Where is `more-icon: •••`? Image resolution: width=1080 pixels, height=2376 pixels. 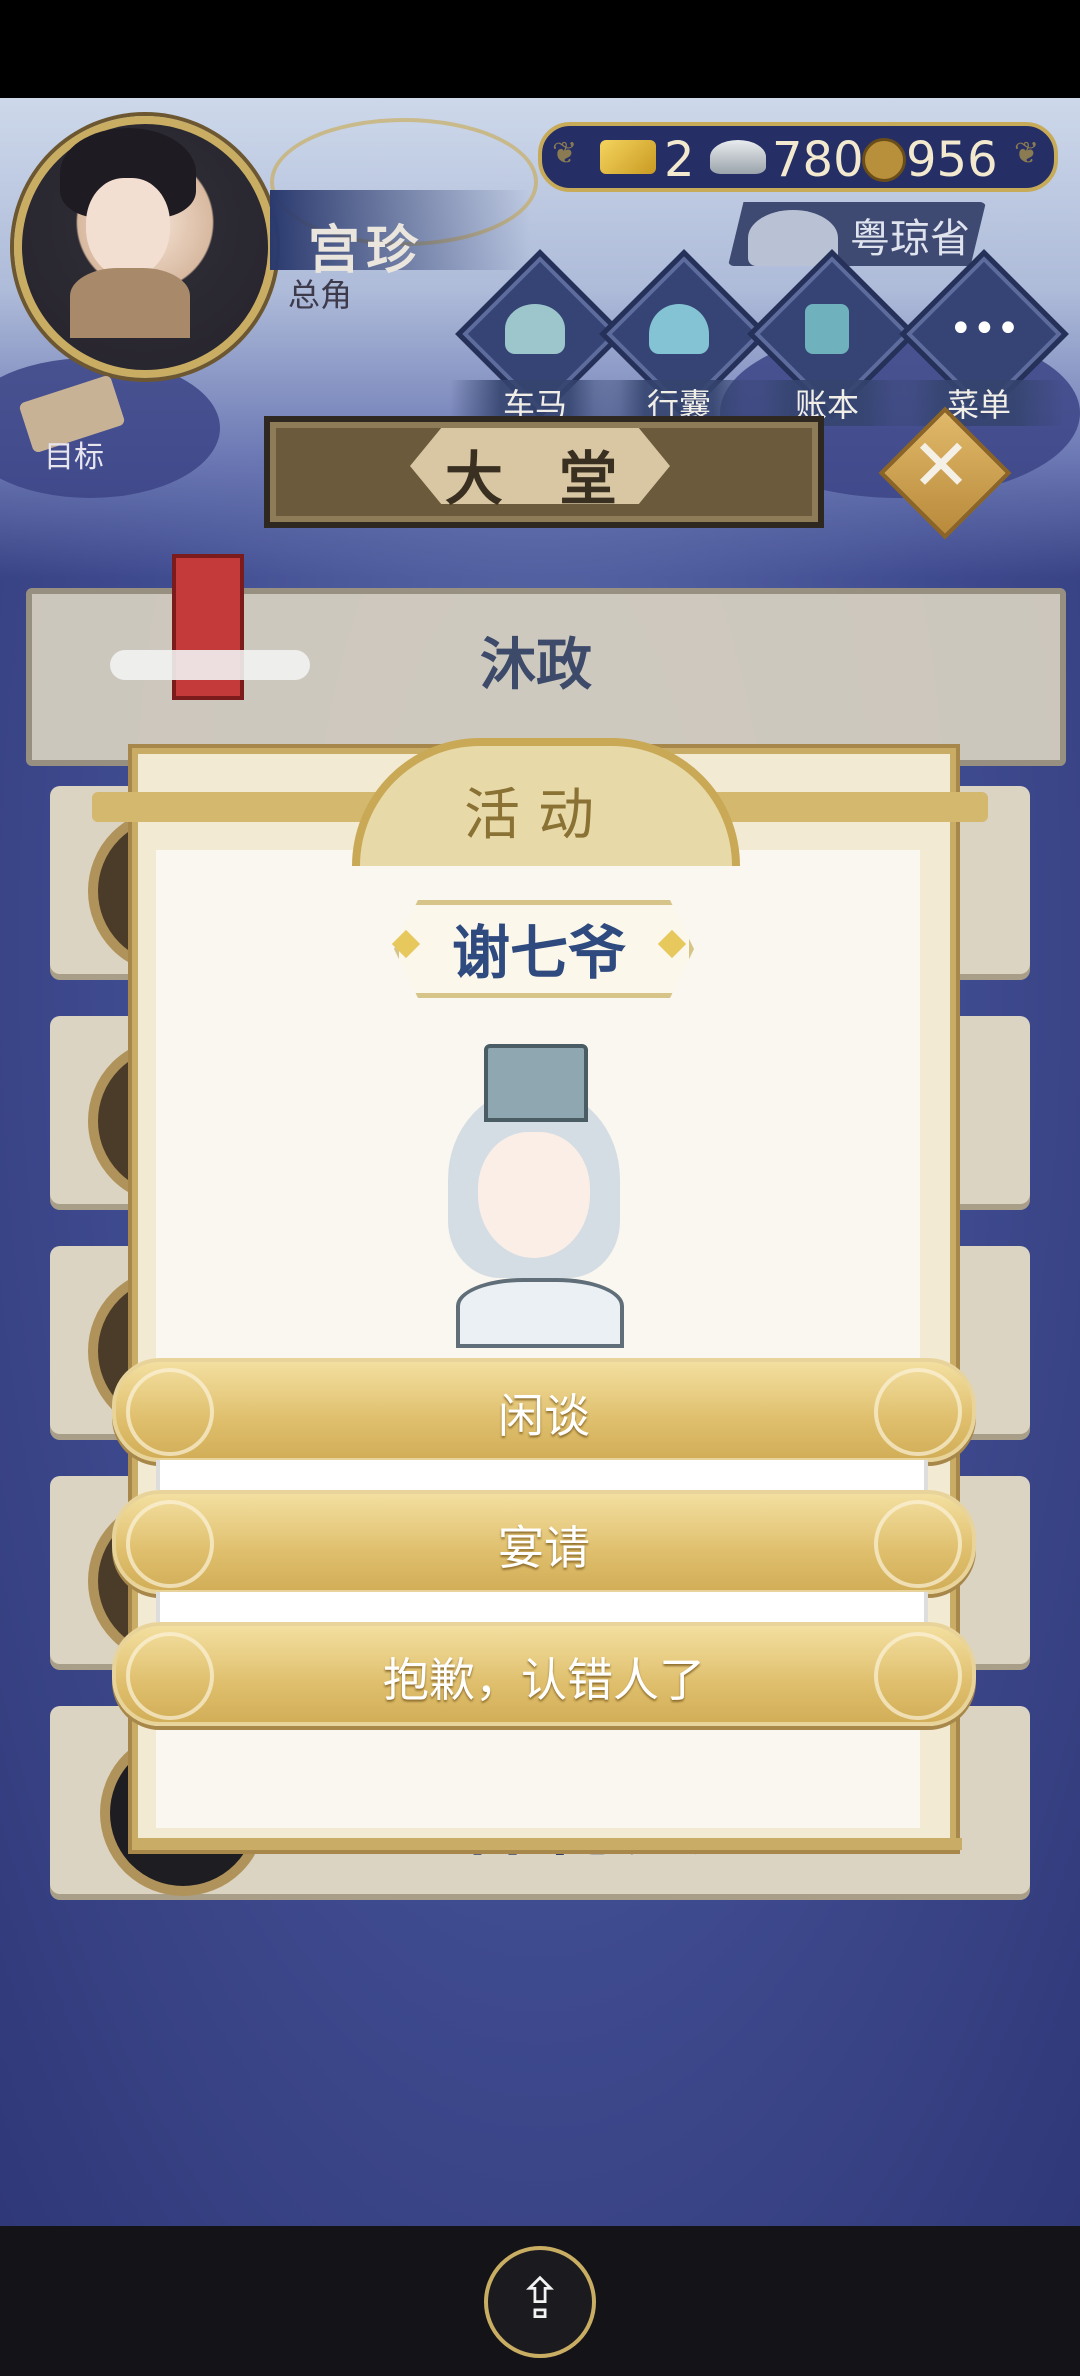 more-icon: ••• is located at coordinates (984, 329).